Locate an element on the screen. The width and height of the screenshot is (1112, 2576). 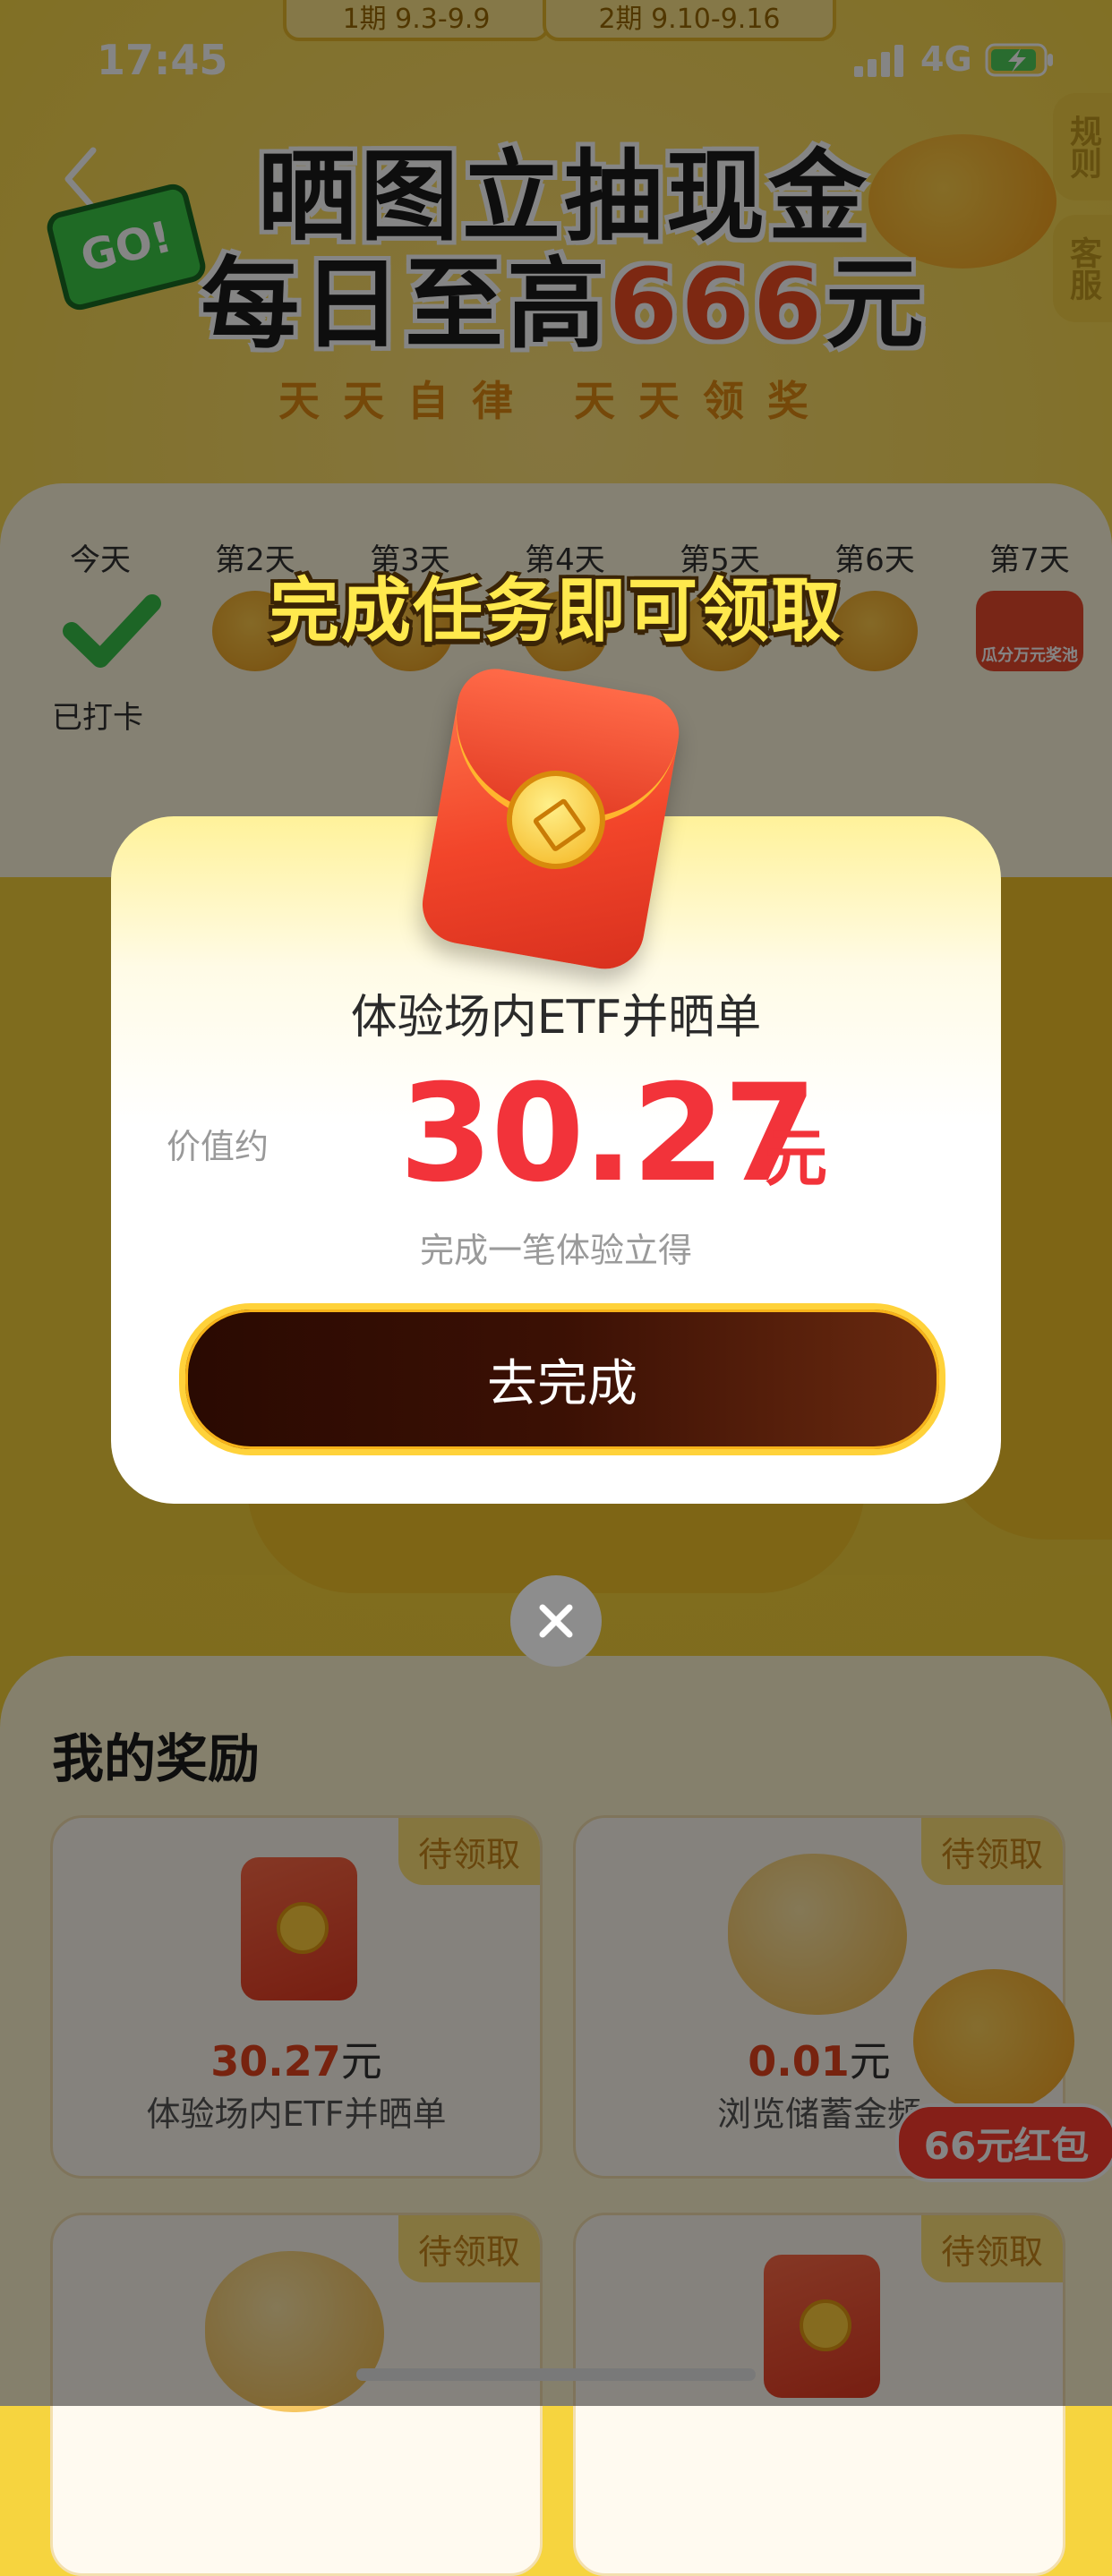
task-title: 体验场内ETF并晒单 is located at coordinates (556, 1018).